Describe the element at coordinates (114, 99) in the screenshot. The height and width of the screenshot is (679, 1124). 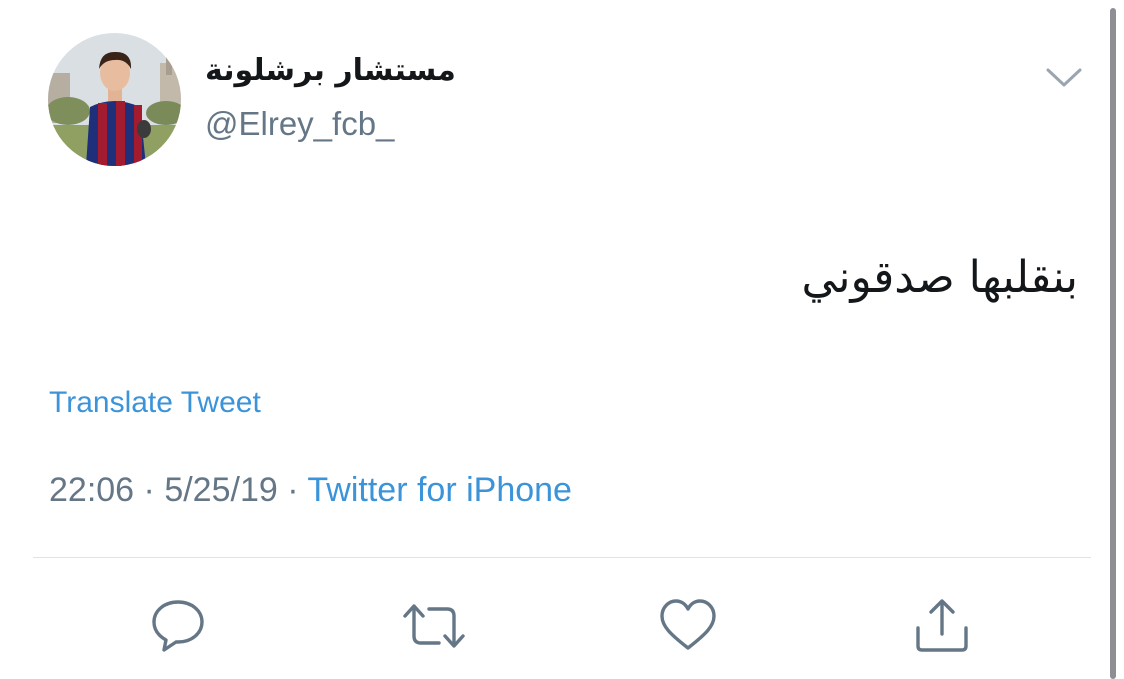
I see `avatar` at that location.